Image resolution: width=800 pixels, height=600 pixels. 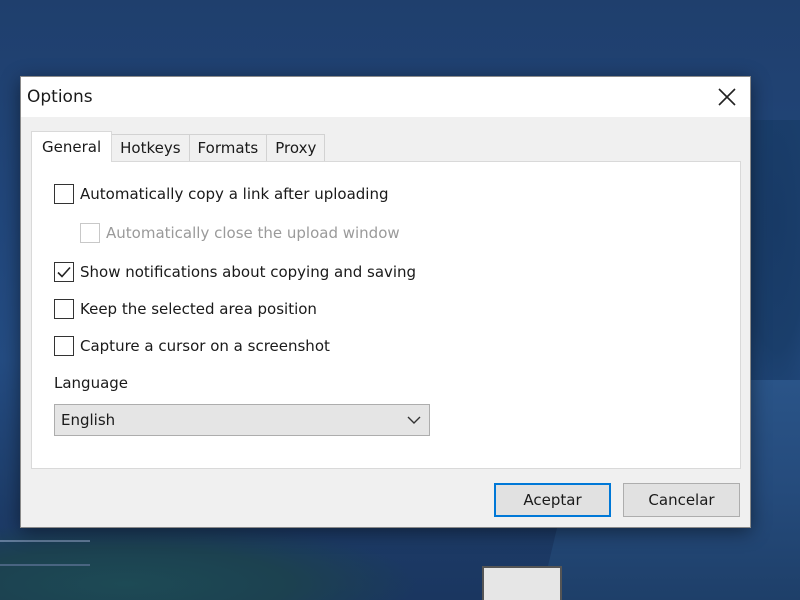 I want to click on language-label: Language, so click(x=91, y=383).